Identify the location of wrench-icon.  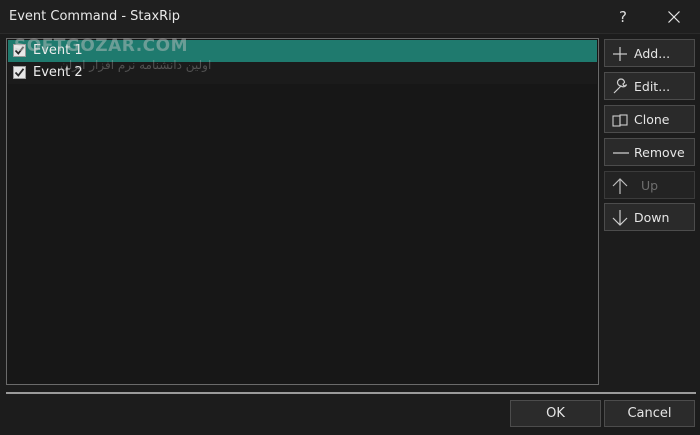
(620, 86).